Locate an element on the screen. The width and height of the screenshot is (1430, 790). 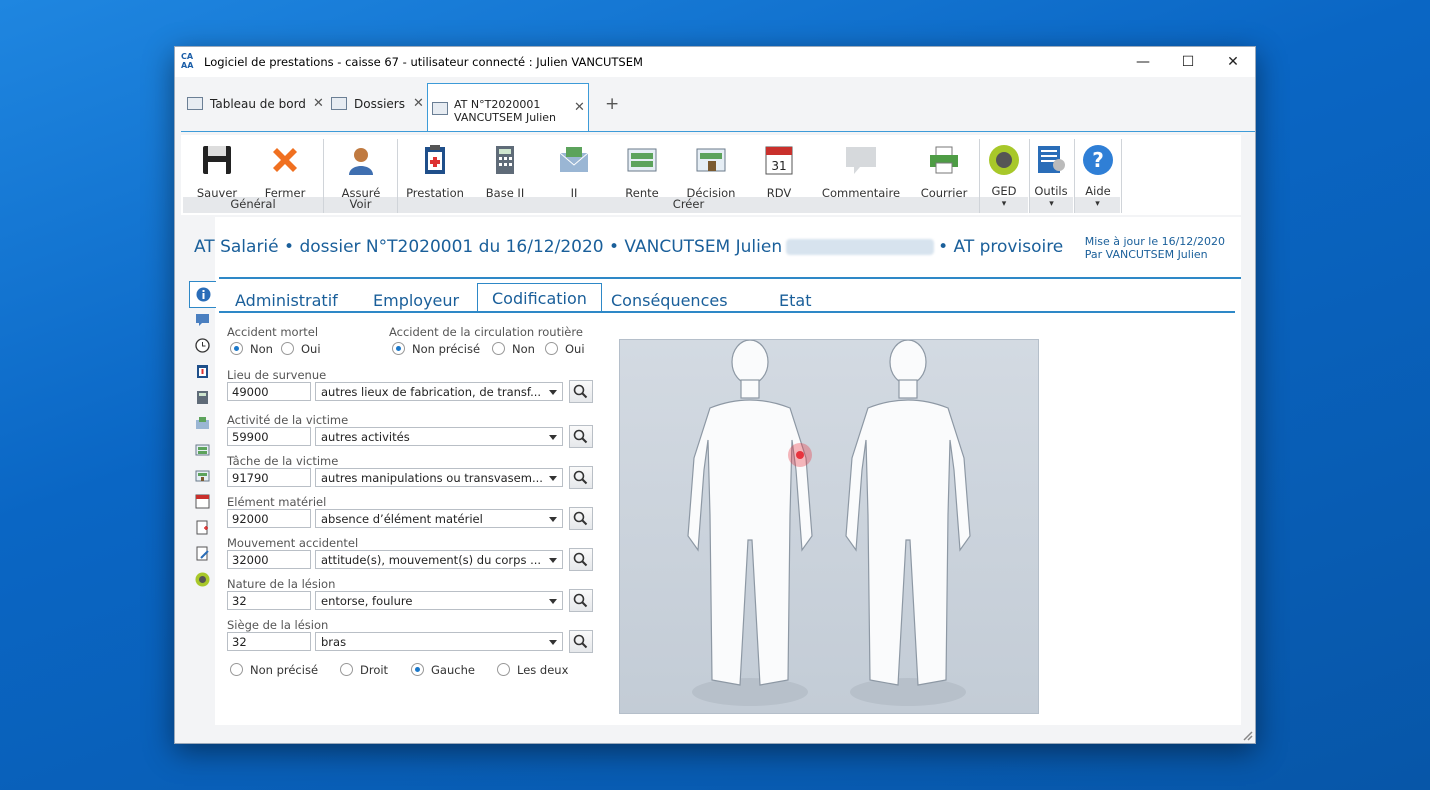
assure-button: Assuré is located at coordinates (361, 171).